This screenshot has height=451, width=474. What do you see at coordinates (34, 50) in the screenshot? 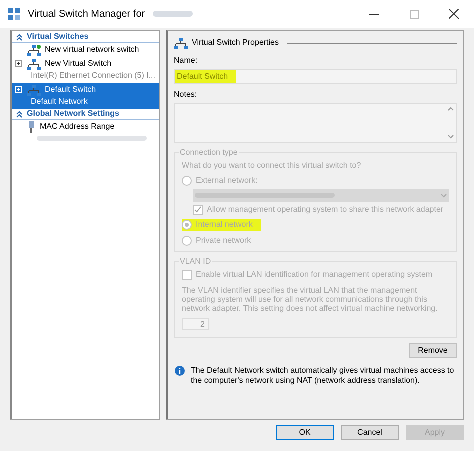
I see `new-switch-icon` at bounding box center [34, 50].